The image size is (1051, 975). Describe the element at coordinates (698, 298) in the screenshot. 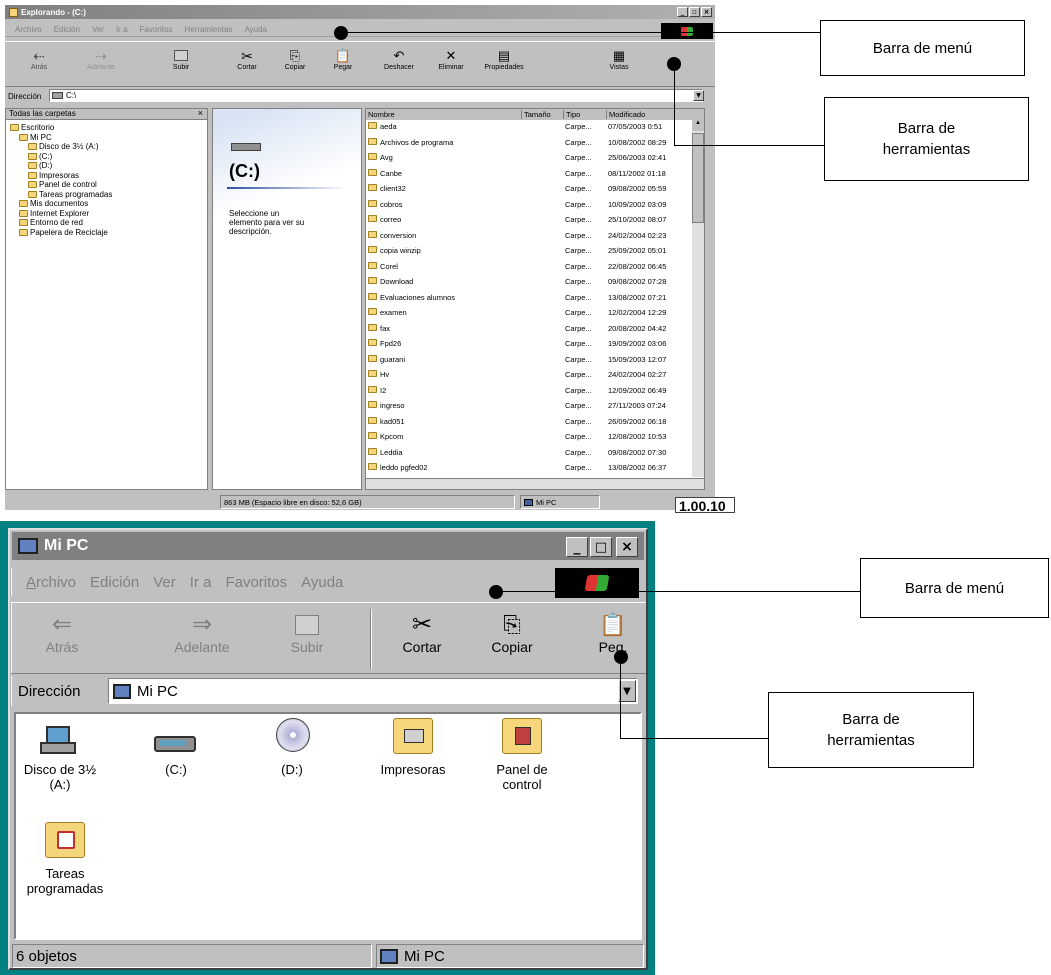

I see `vertical-scrollbar: ▲` at that location.